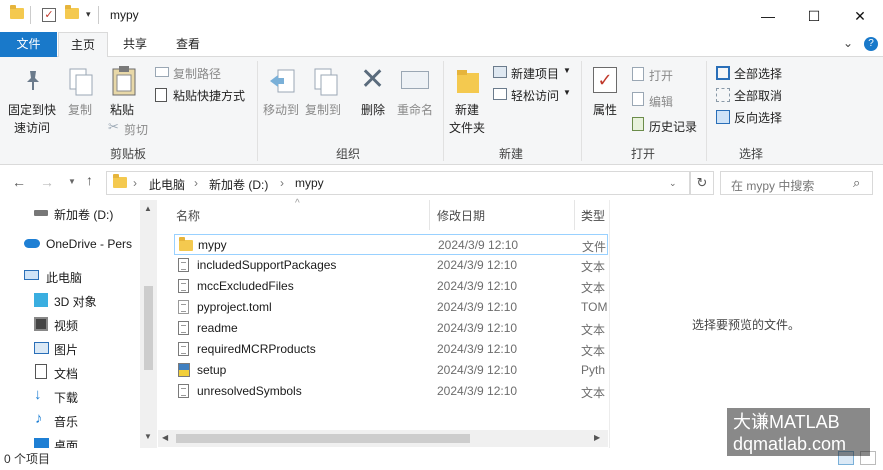 This screenshot has width=883, height=470. What do you see at coordinates (535, 73) in the screenshot?
I see `new-item-button: 新建项目` at bounding box center [535, 73].